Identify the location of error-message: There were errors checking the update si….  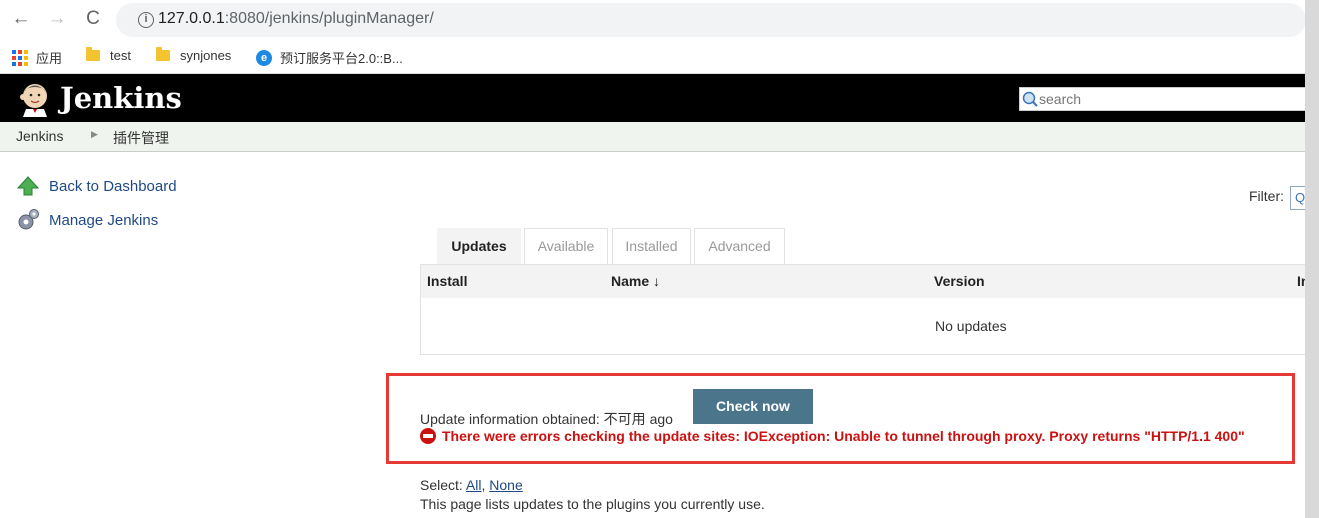
(843, 436).